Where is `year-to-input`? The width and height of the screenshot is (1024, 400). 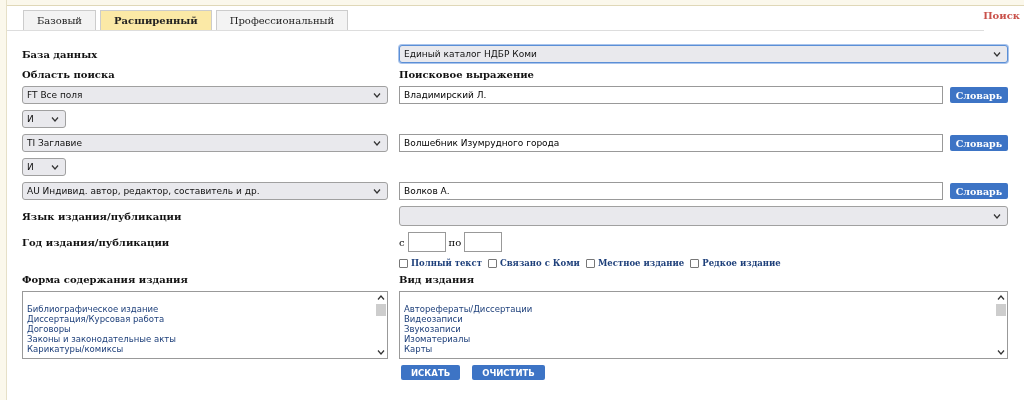
year-to-input is located at coordinates (483, 242).